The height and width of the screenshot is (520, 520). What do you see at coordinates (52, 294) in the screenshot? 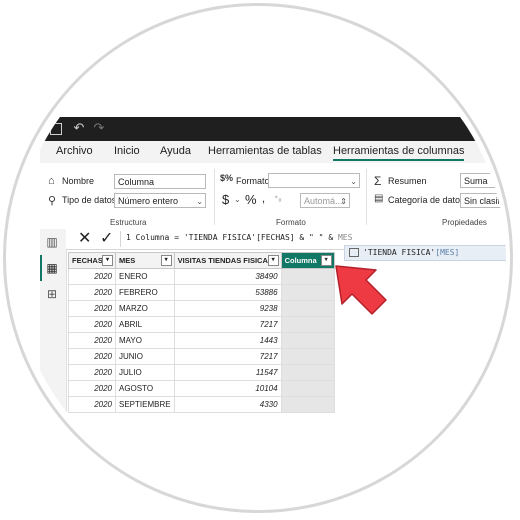
I see `model-view-icon: ⊞` at bounding box center [52, 294].